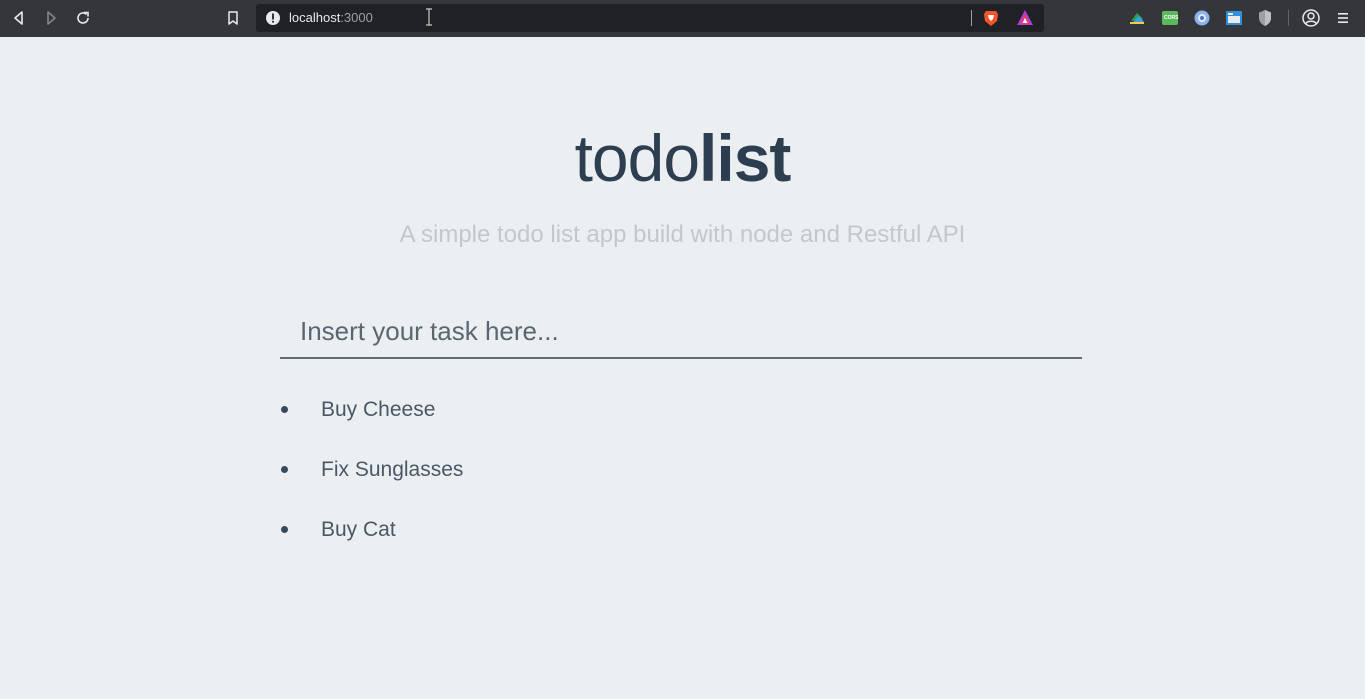 This screenshot has height=699, width=1365. What do you see at coordinates (971, 18) in the screenshot?
I see `address-divider` at bounding box center [971, 18].